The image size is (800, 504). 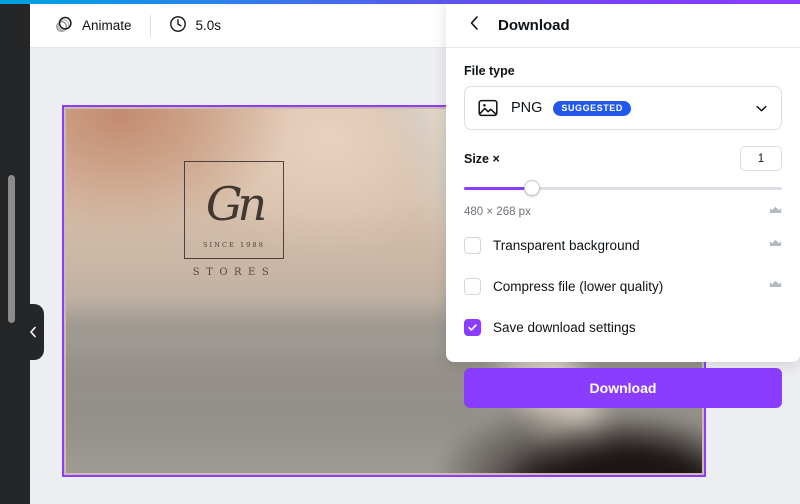 What do you see at coordinates (150, 25) in the screenshot?
I see `toolbar-divider` at bounding box center [150, 25].